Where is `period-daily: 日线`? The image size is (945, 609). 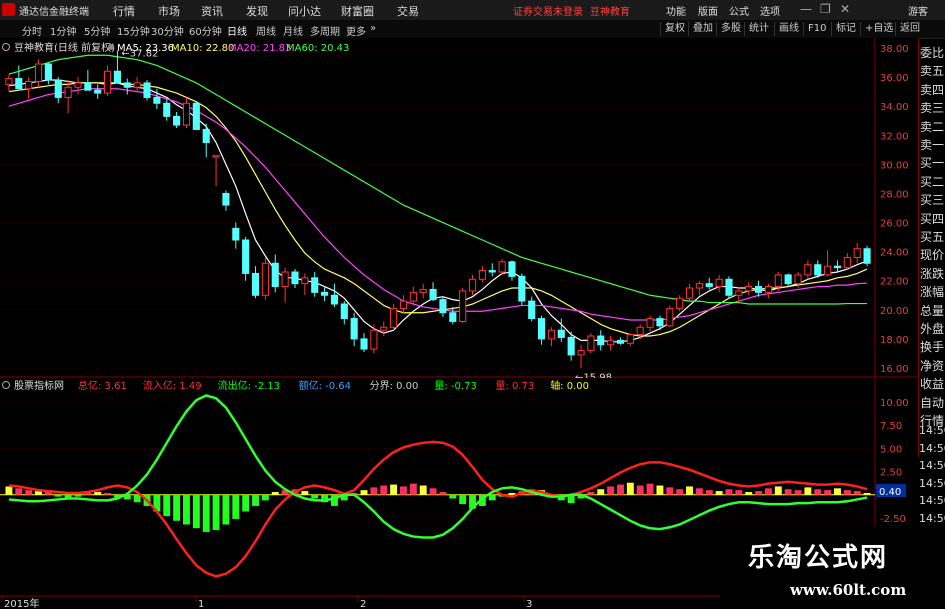
period-daily: 日线 is located at coordinates (237, 30).